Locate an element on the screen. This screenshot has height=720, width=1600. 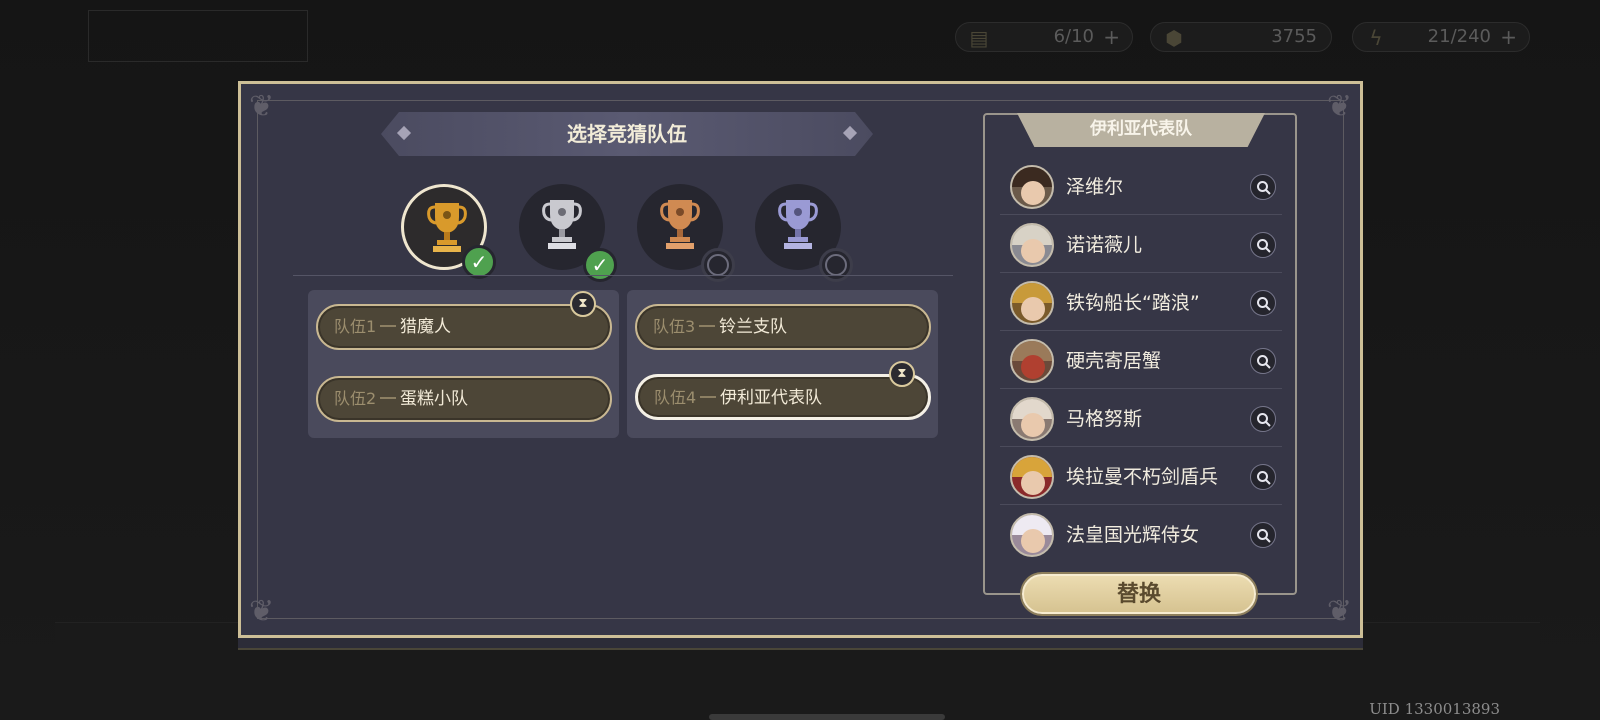
team-row-2: 队伍2 蛋糕小队 is located at coordinates (464, 399).